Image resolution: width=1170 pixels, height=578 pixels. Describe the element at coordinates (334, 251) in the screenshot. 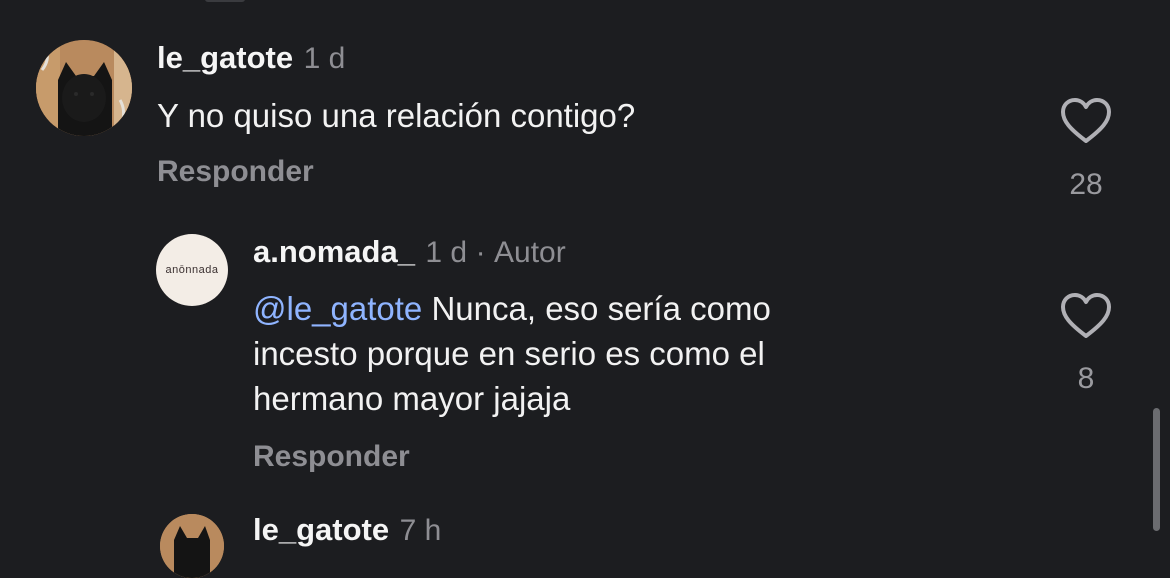

I see `username: a.nomada_` at that location.